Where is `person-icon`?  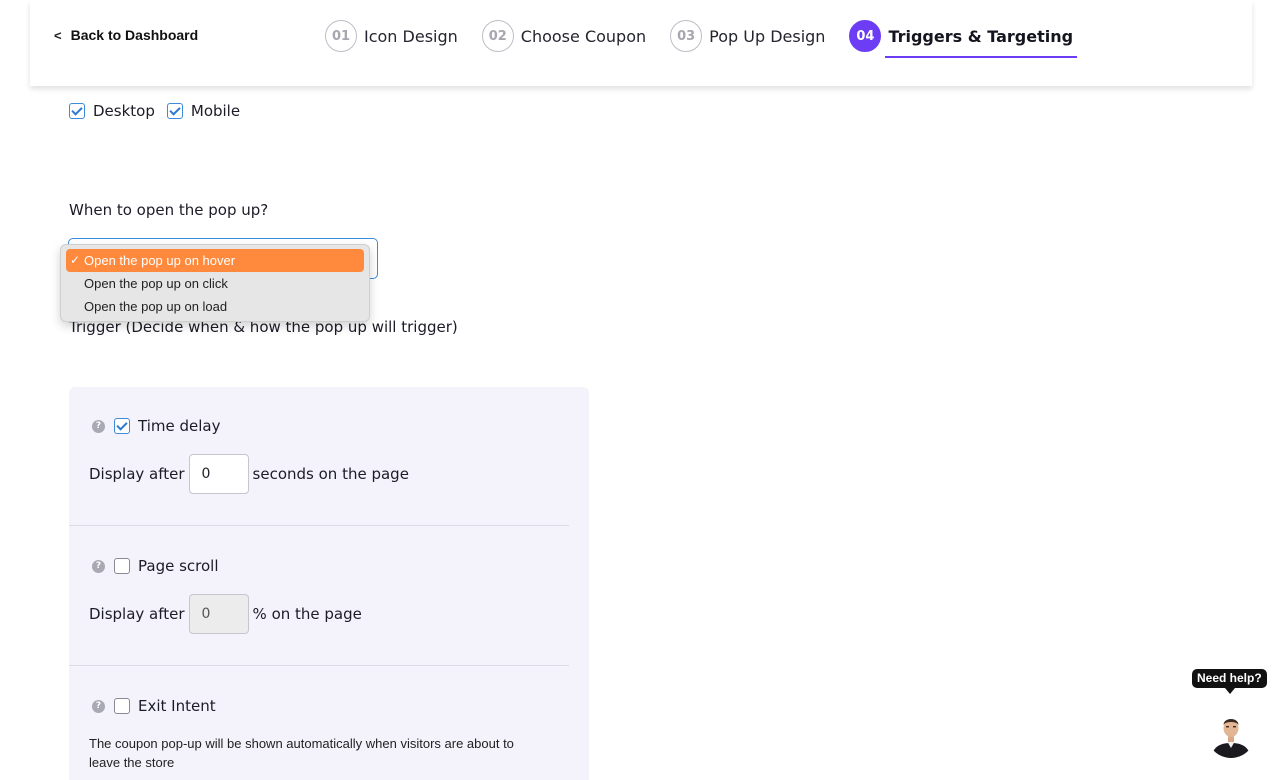
person-icon is located at coordinates (1231, 734).